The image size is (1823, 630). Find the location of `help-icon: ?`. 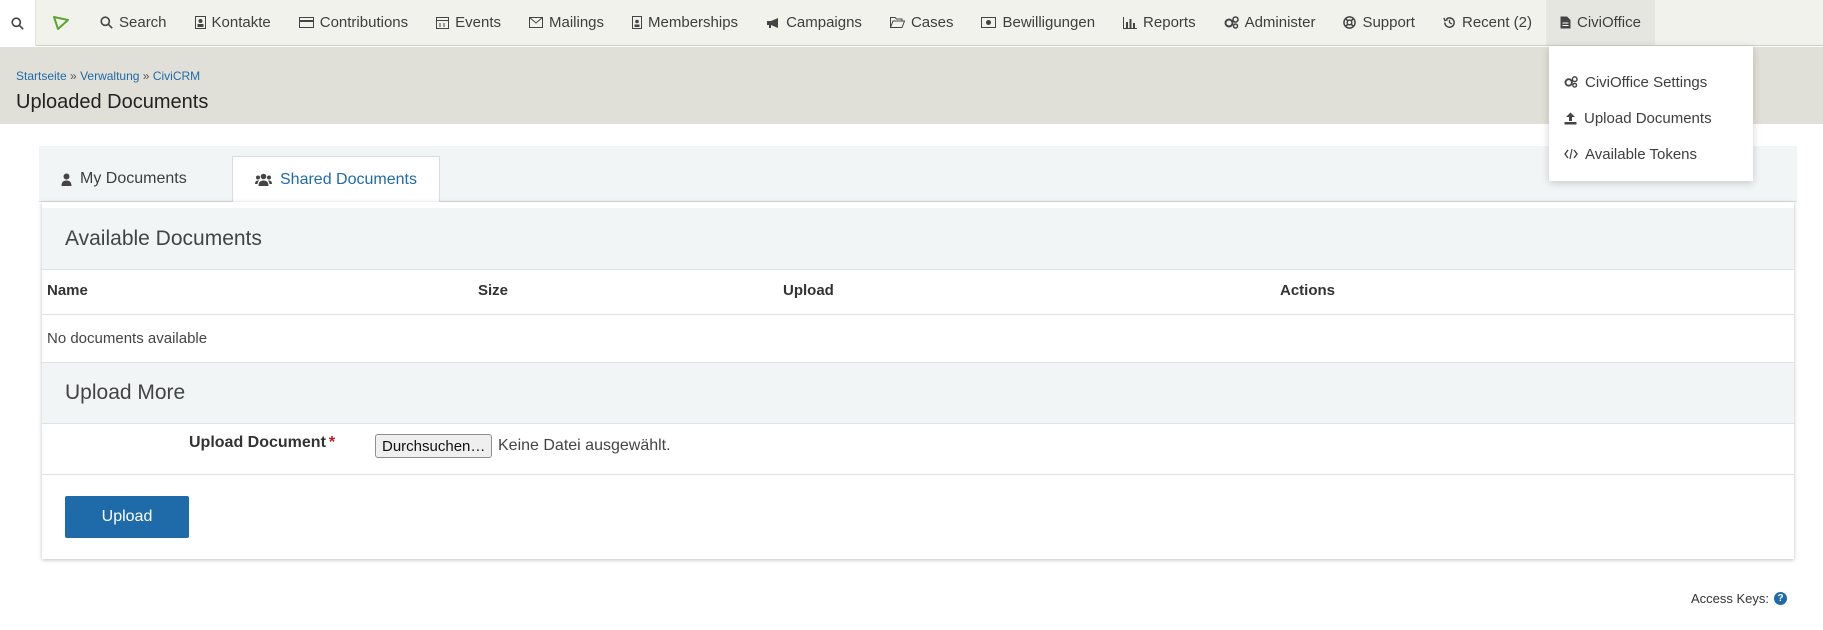

help-icon: ? is located at coordinates (1781, 598).